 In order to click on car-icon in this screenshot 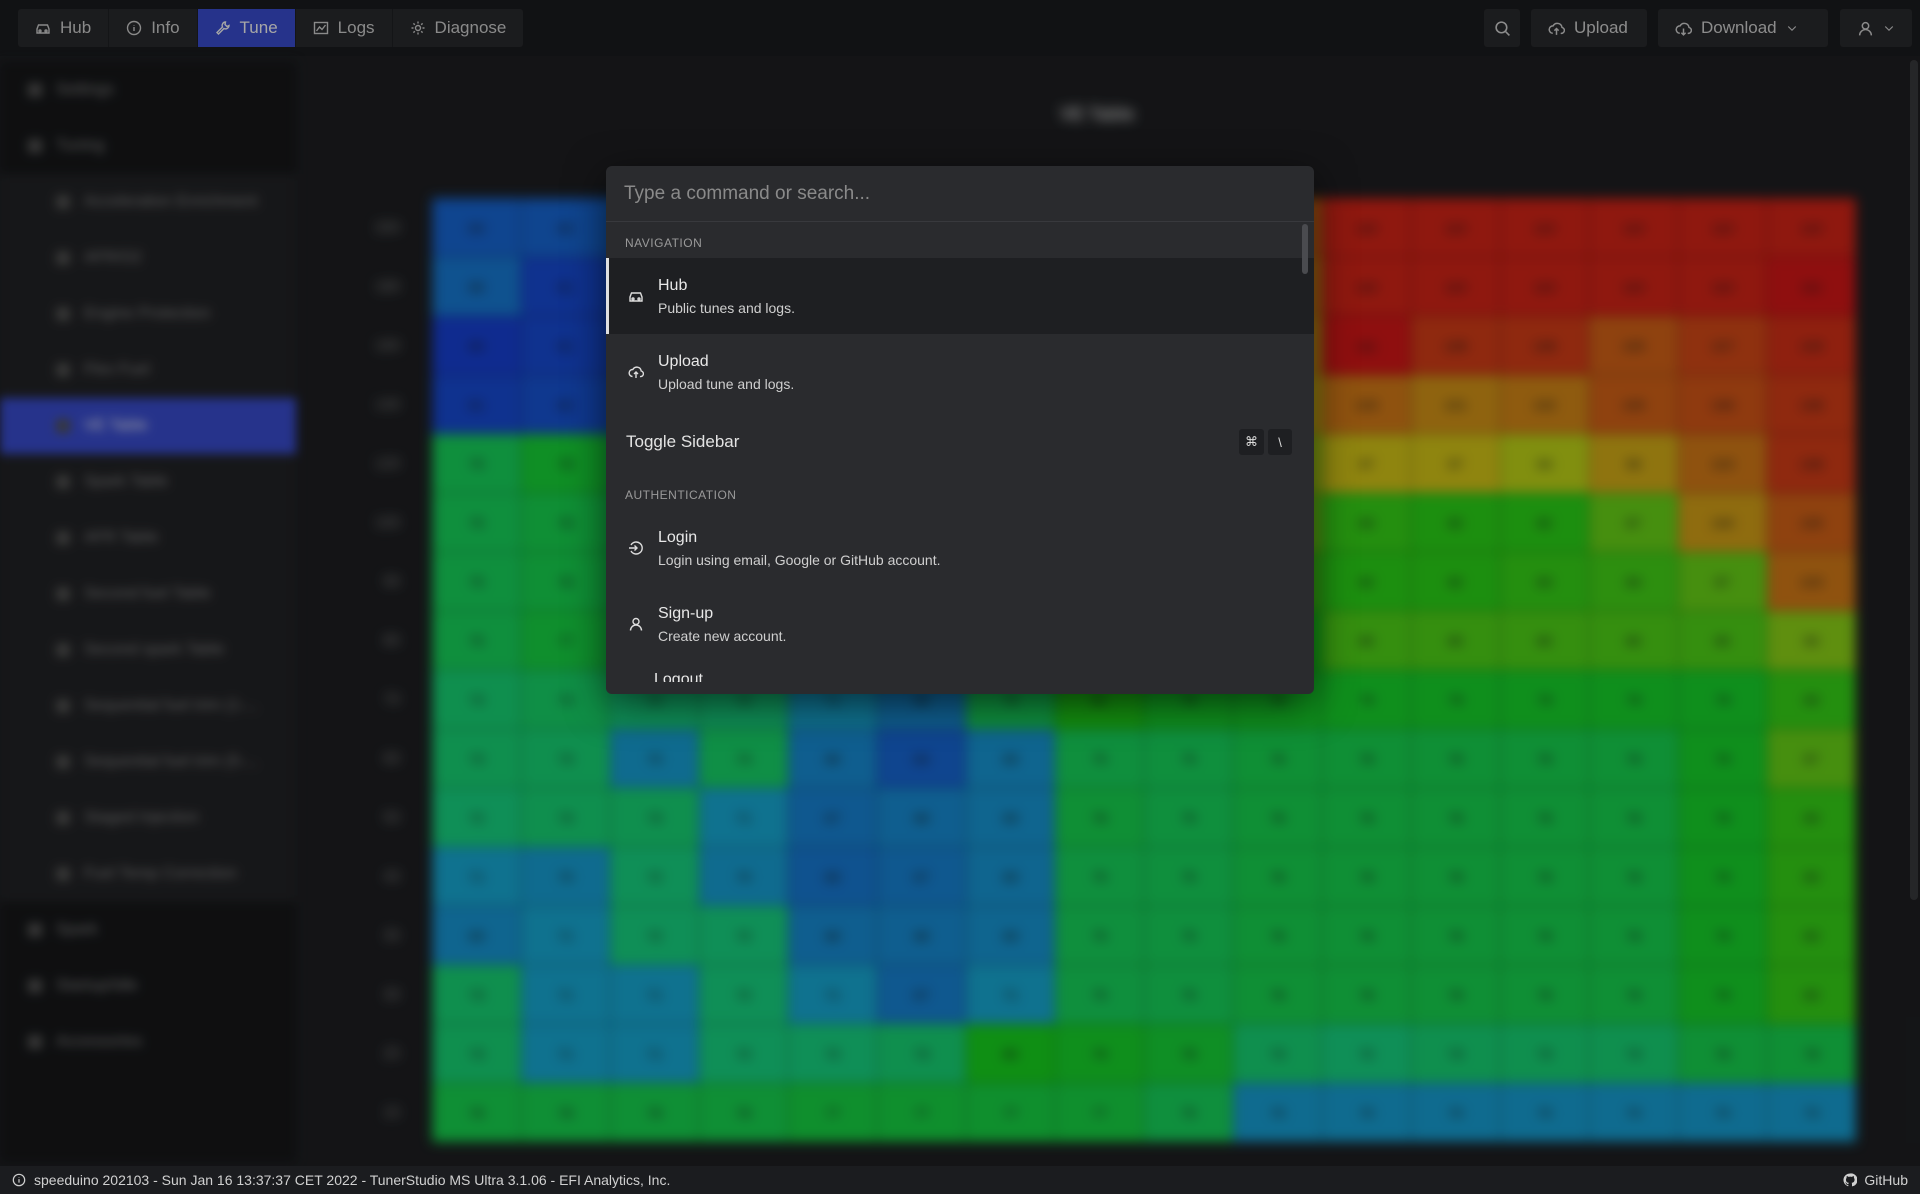, I will do `click(636, 297)`.